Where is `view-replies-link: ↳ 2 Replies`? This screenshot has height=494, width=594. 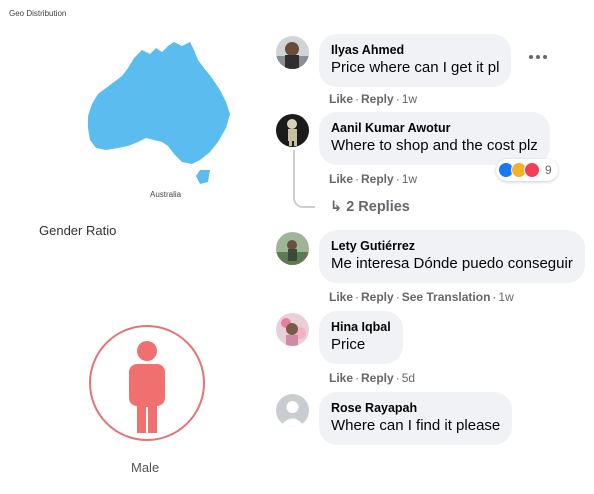 view-replies-link: ↳ 2 Replies is located at coordinates (370, 207).